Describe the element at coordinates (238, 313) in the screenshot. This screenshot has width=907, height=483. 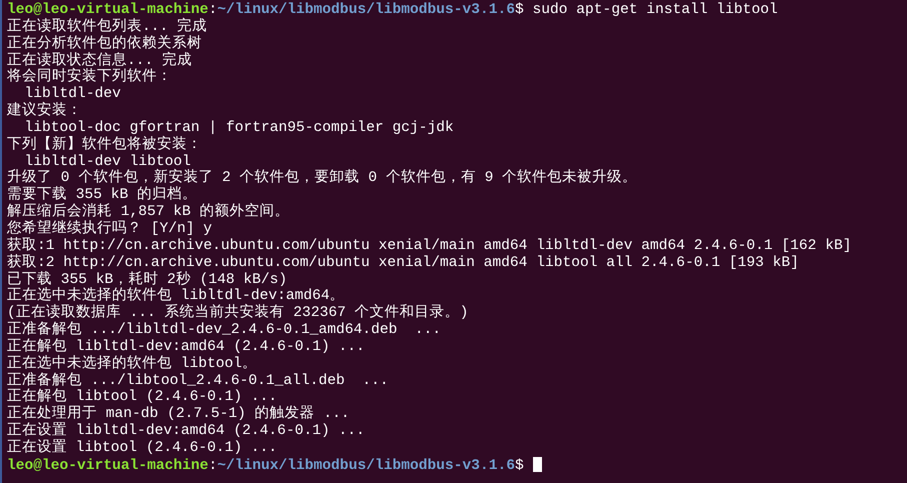
I see `output-line: (正在读取数据库 ... 系统当前共安装有 232367 个文件和目录。)` at that location.